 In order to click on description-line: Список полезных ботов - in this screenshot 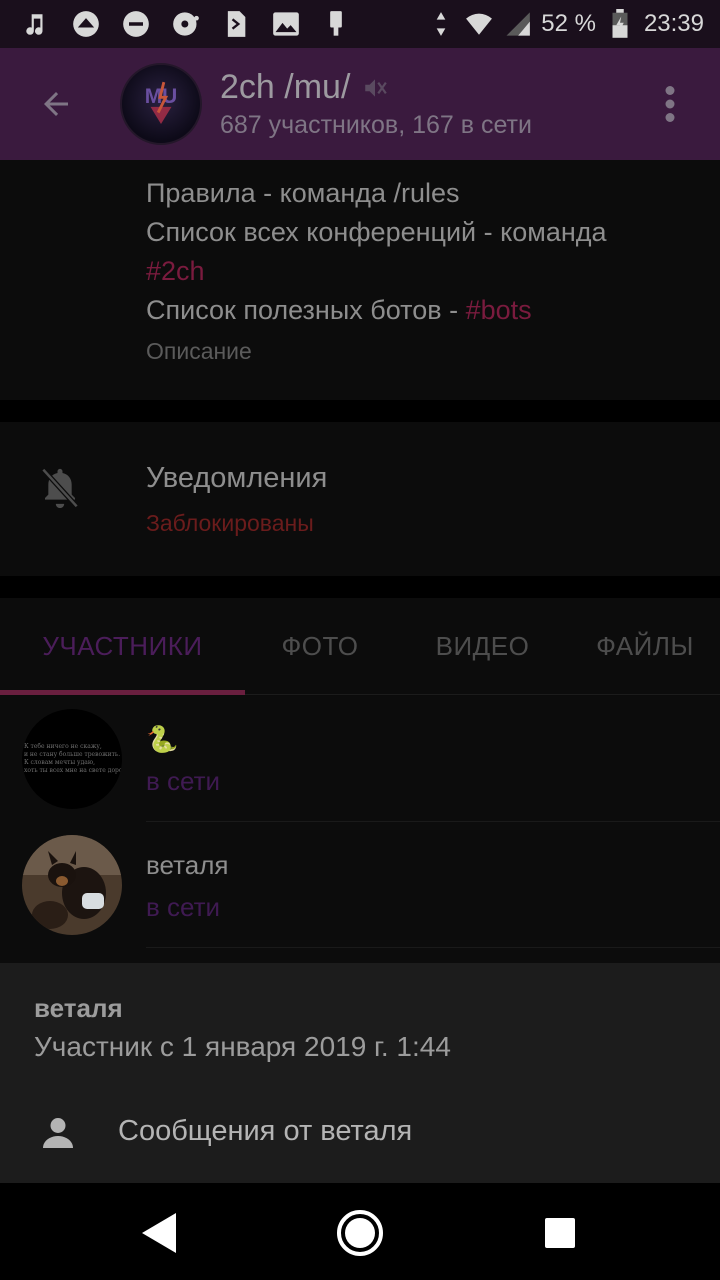, I will do `click(306, 310)`.